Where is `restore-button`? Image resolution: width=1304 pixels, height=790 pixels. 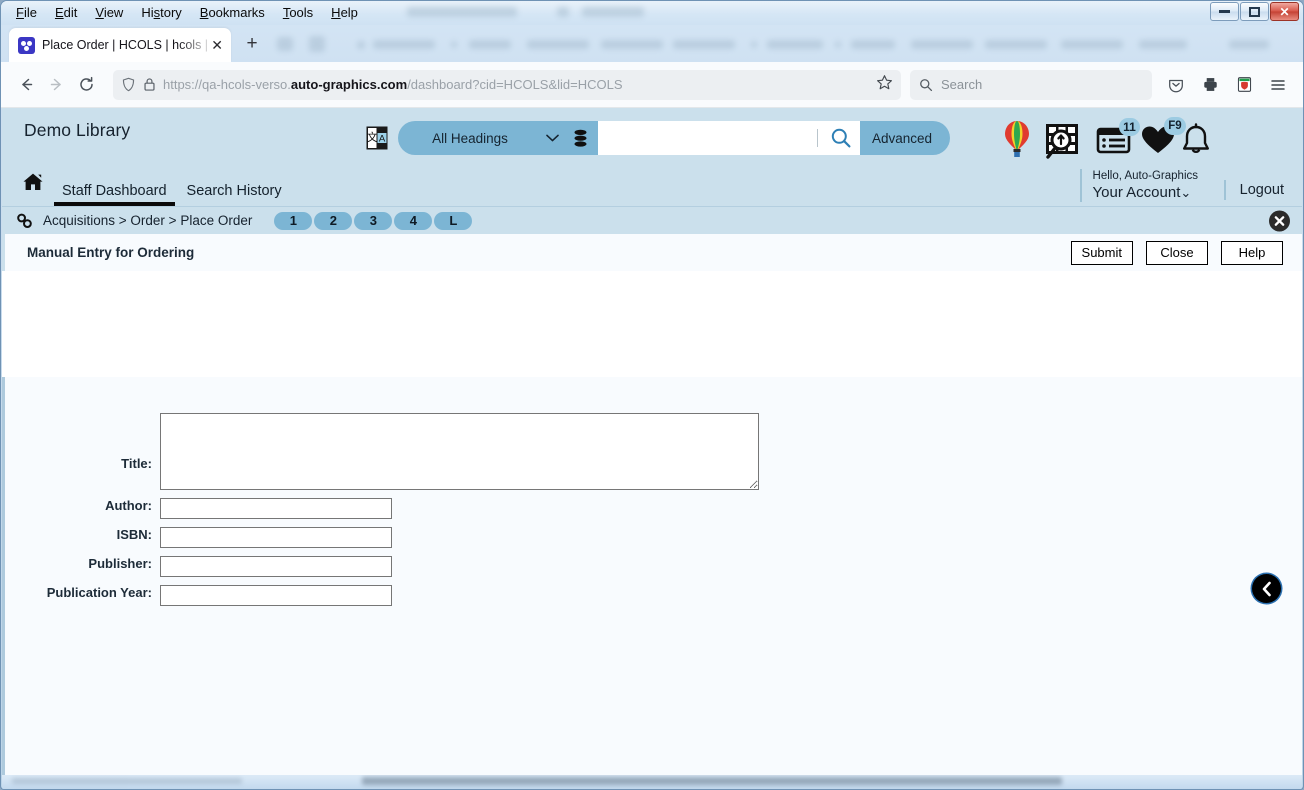
restore-button is located at coordinates (1254, 11).